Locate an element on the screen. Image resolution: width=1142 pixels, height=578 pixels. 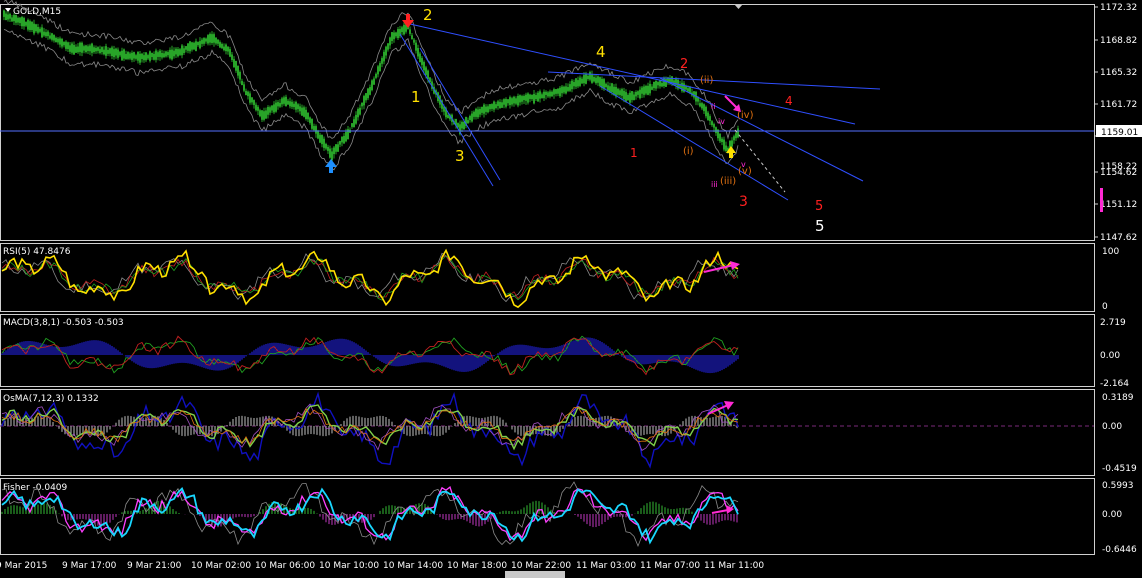
wave-label: v is located at coordinates (743, 164).